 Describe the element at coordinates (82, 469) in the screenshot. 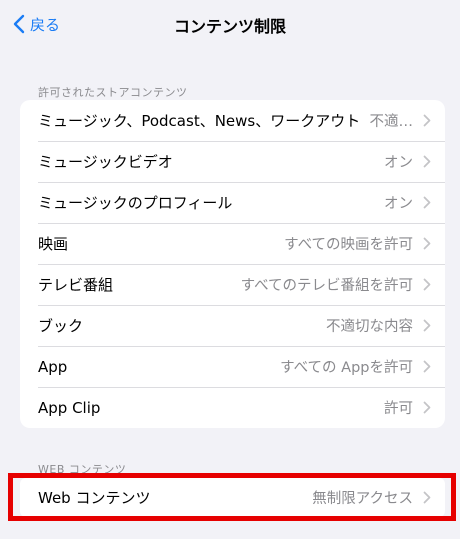

I see `web-section-header: WEB コンテンツ` at that location.